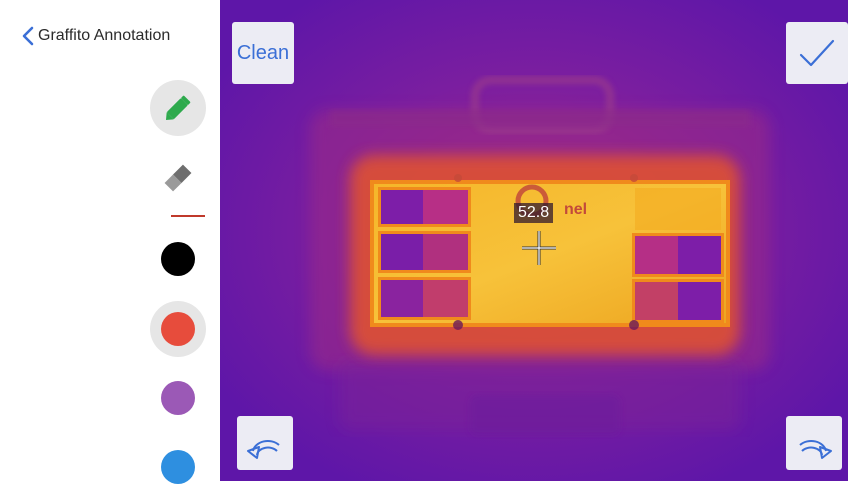  I want to click on page-title: Graffito Annotation, so click(104, 35).